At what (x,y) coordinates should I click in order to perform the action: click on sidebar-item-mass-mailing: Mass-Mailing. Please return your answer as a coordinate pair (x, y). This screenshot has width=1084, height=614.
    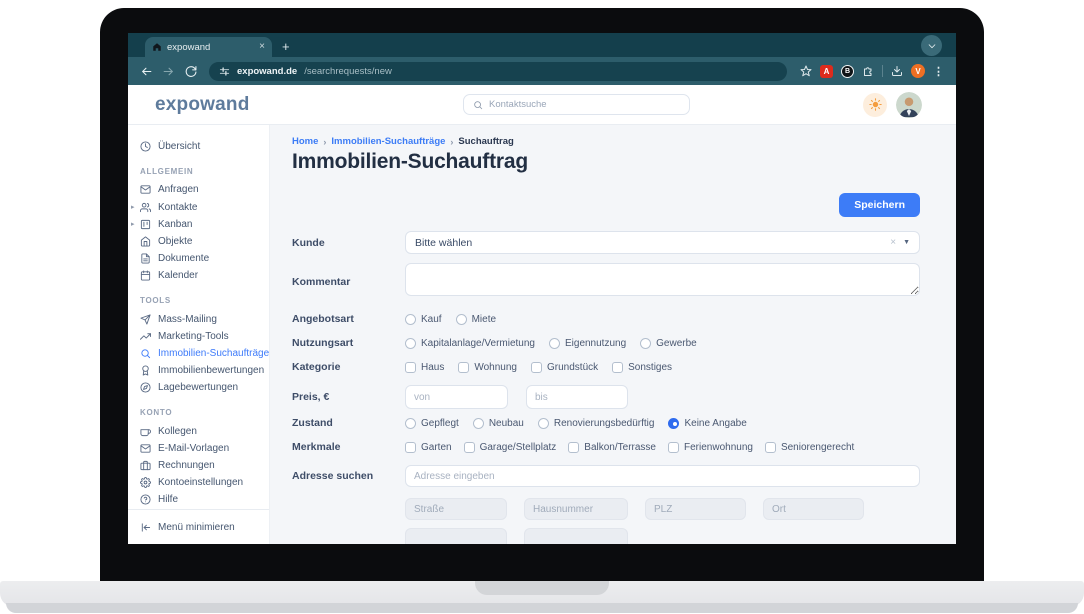
    Looking at the image, I should click on (198, 318).